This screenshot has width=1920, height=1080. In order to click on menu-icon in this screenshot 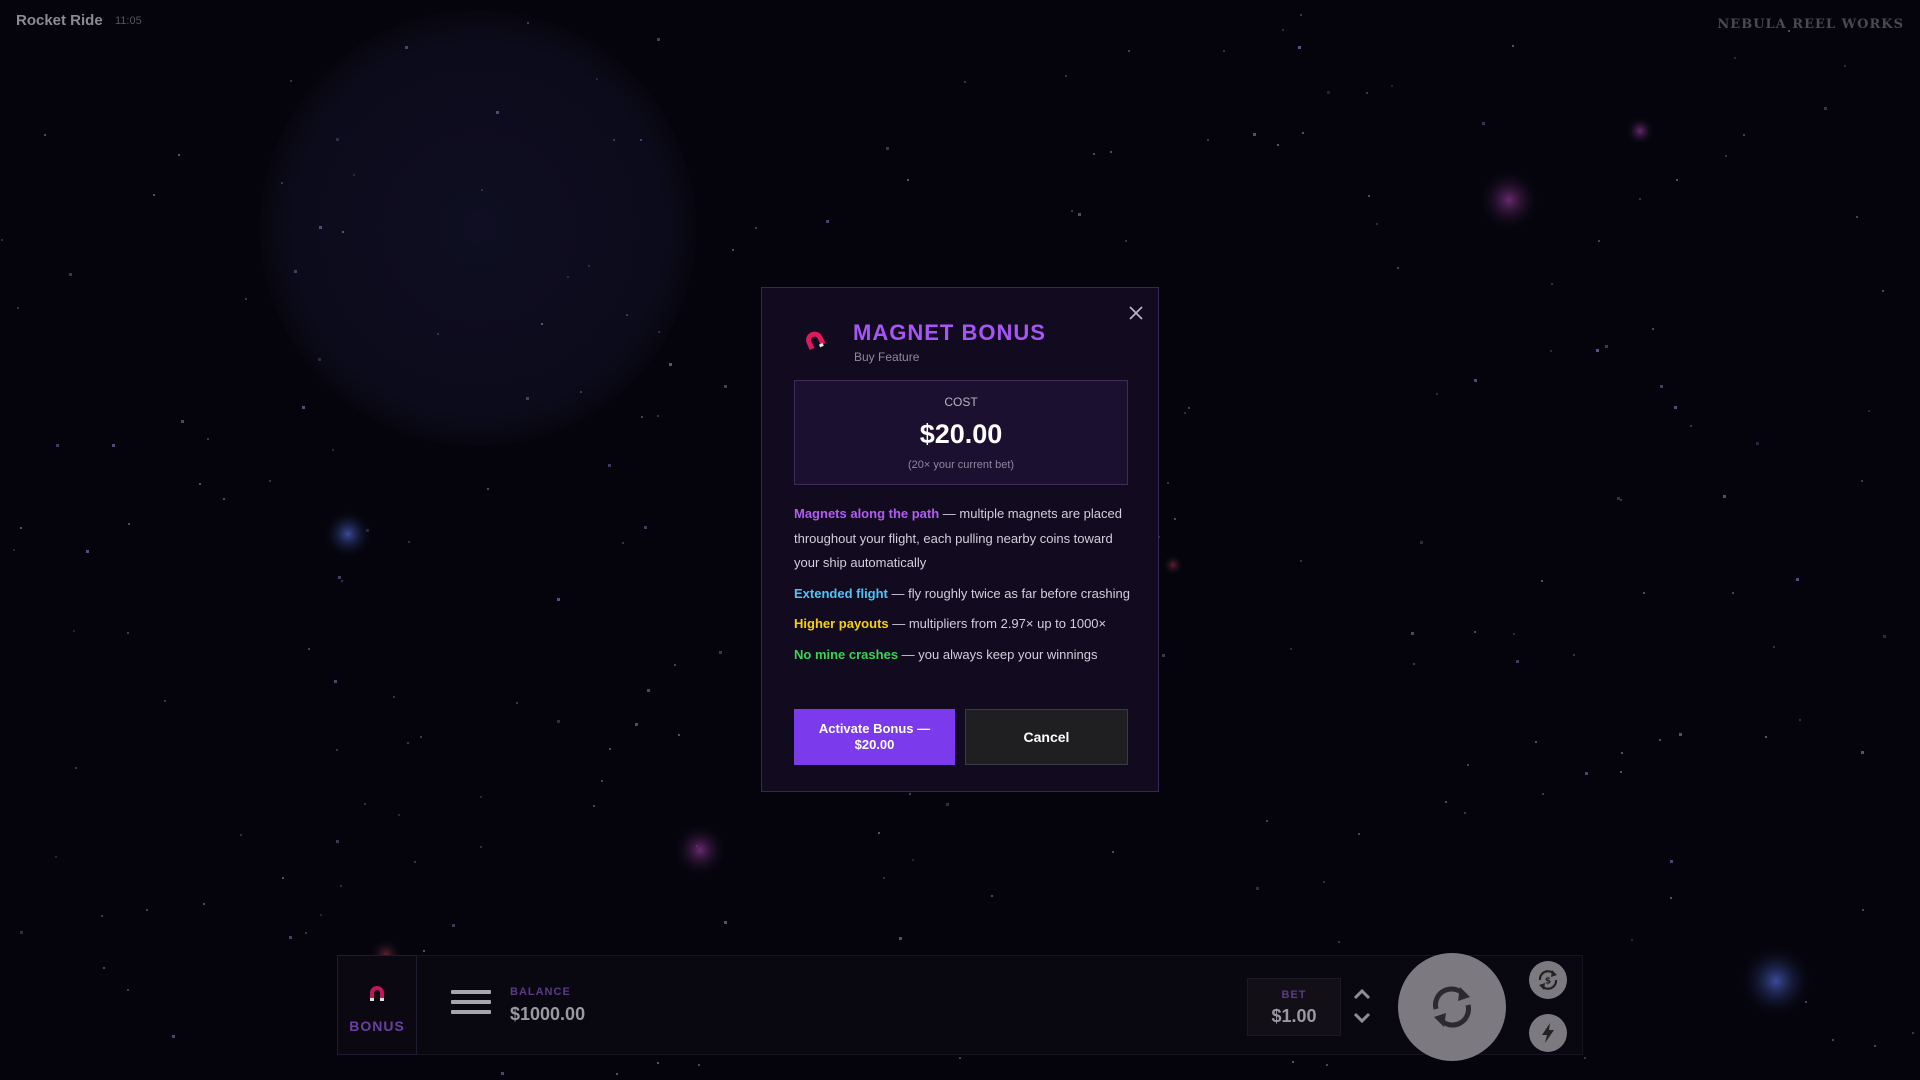, I will do `click(471, 992)`.